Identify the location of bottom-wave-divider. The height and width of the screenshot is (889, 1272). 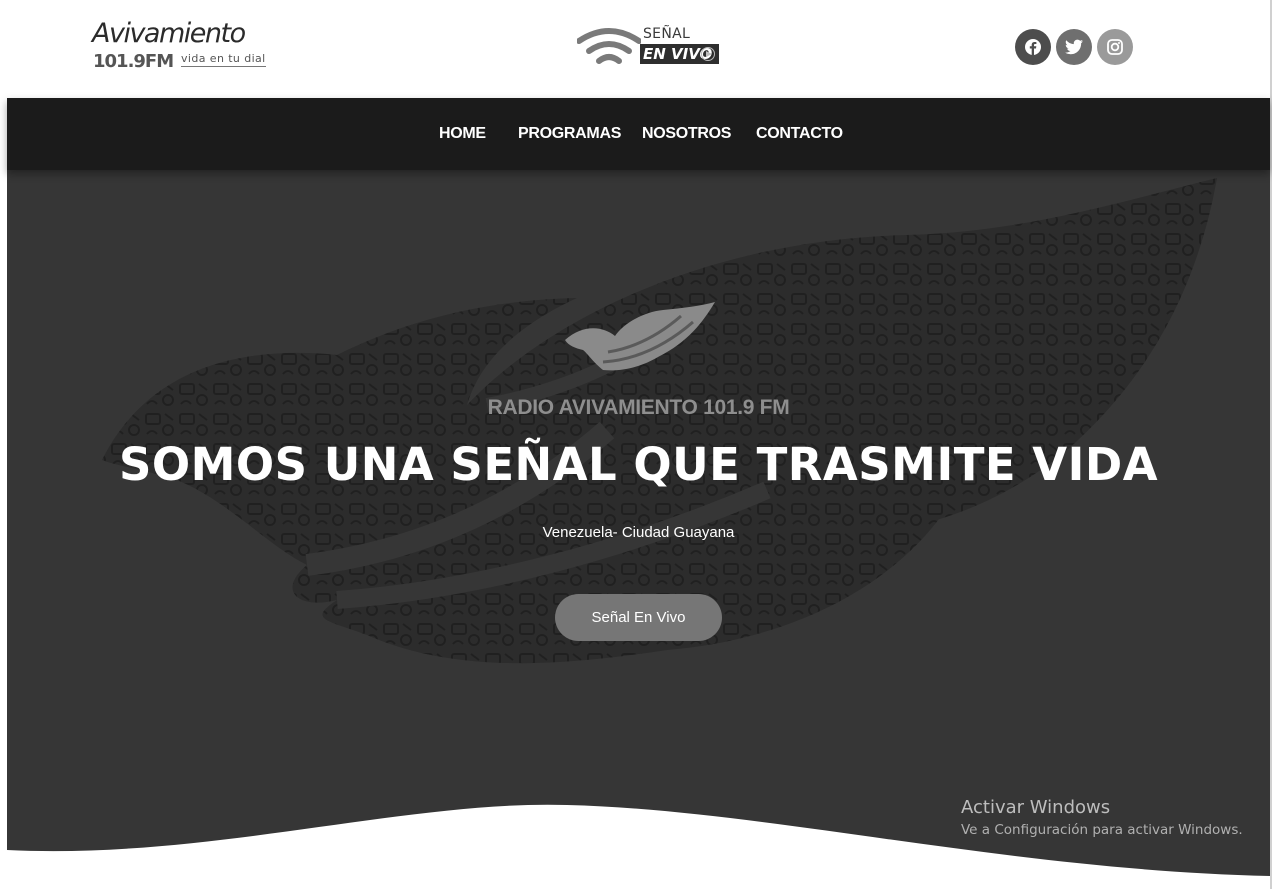
(638, 846).